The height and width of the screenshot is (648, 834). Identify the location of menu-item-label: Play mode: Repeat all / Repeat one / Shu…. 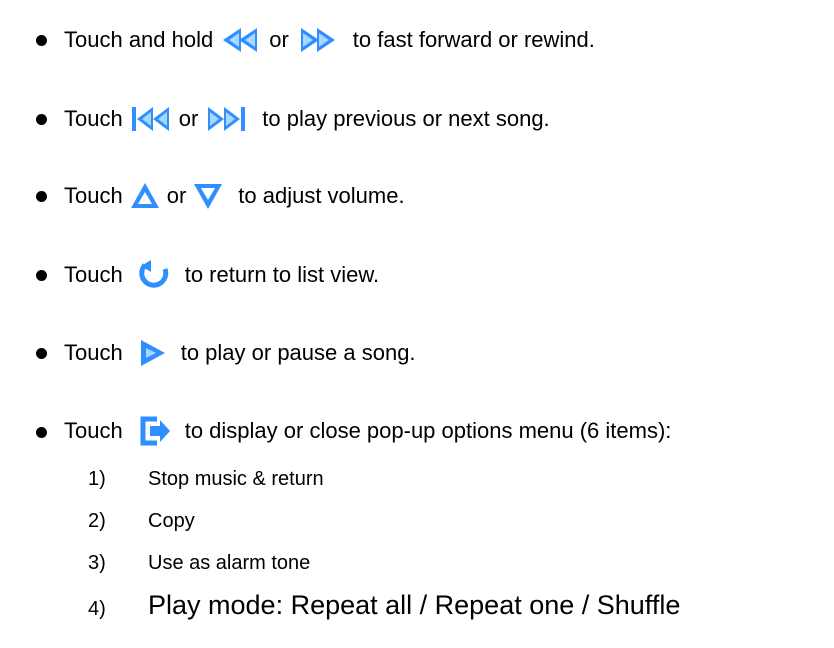
(414, 605).